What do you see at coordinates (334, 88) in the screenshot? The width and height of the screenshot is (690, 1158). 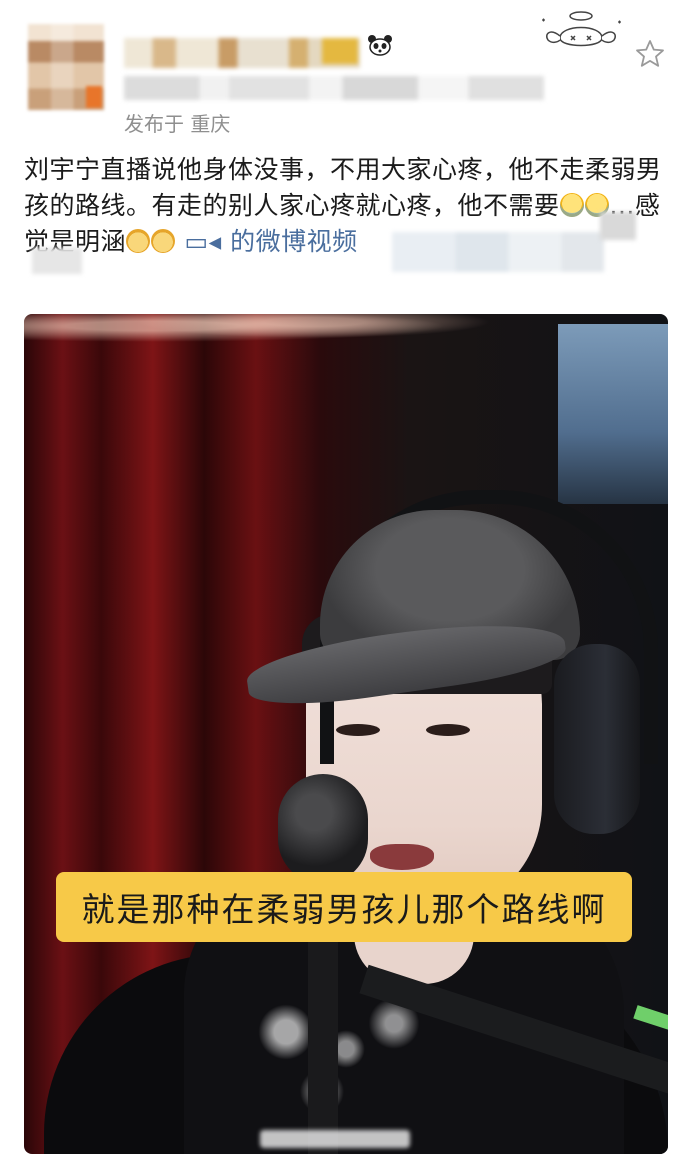 I see `post-meta-blurred` at bounding box center [334, 88].